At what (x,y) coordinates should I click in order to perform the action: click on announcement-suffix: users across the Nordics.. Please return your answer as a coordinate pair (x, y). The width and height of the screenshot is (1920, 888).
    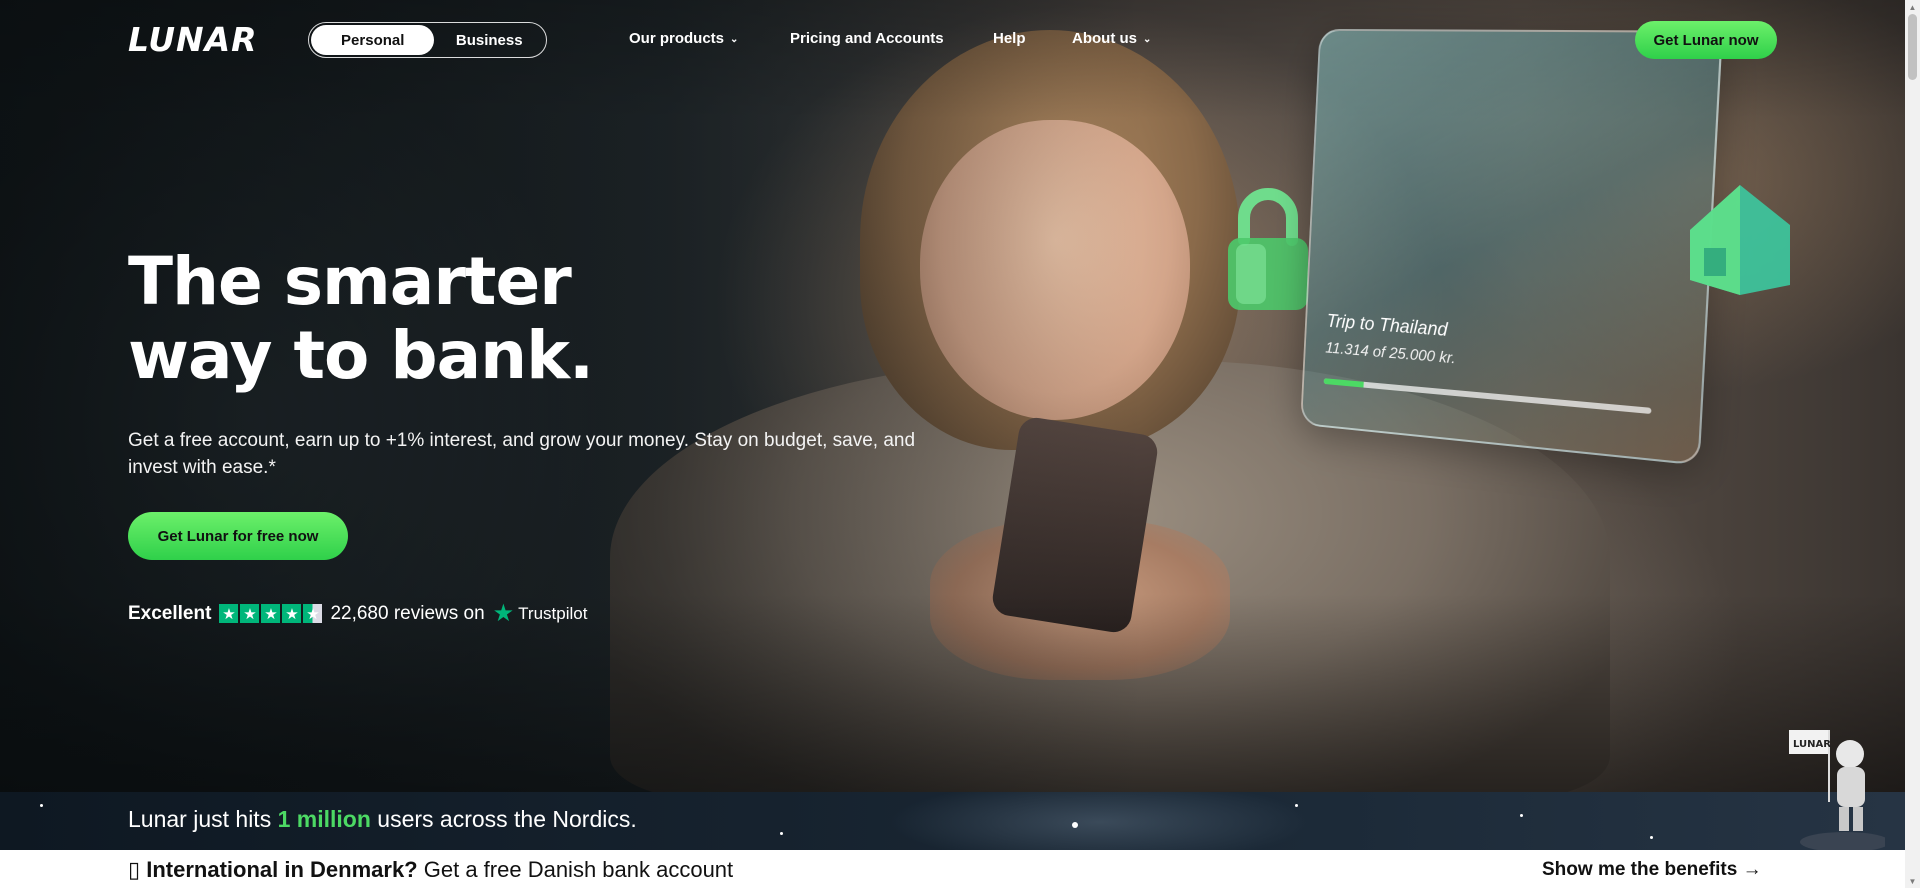
    Looking at the image, I should click on (507, 819).